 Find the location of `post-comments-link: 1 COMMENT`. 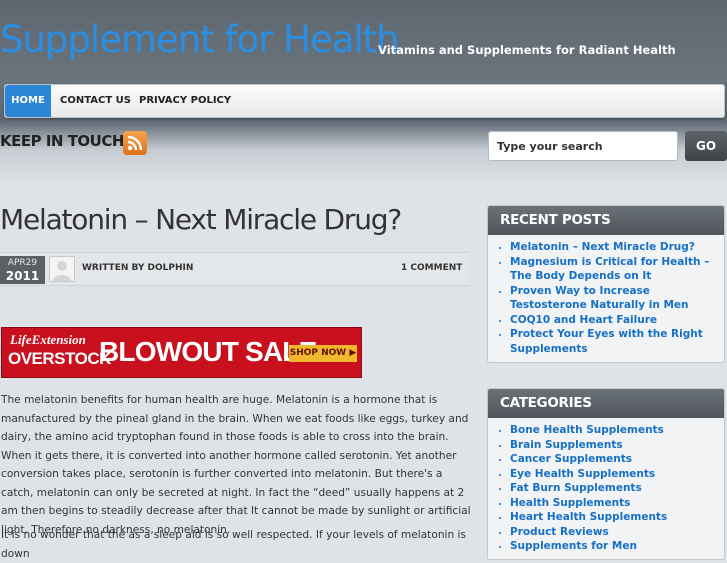

post-comments-link: 1 COMMENT is located at coordinates (431, 268).